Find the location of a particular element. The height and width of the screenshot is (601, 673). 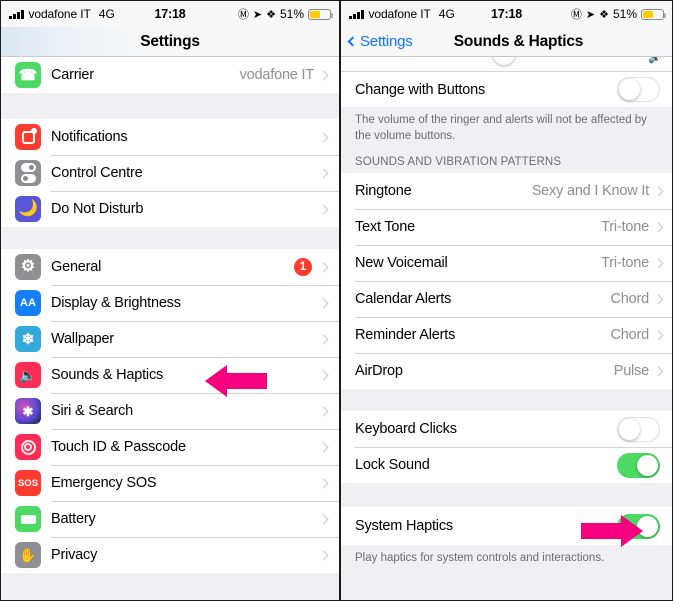

sounds-group-header: SOUNDS AND VIBRATION PATTERNS is located at coordinates (506, 163).